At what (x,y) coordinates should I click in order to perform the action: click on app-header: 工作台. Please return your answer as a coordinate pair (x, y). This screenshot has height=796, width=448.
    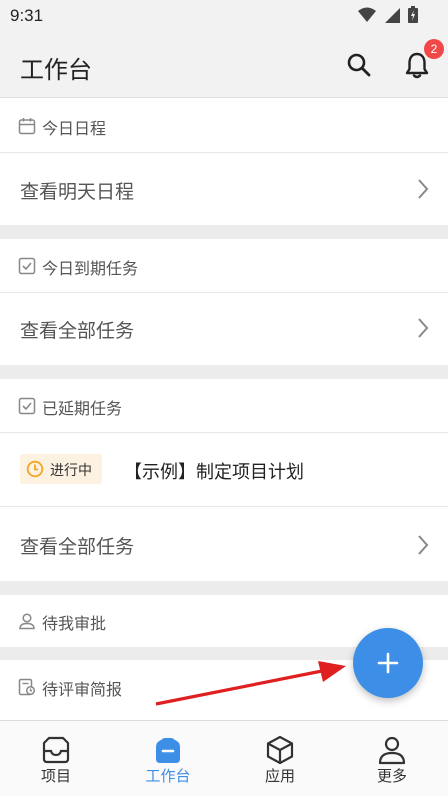
    Looking at the image, I should click on (224, 65).